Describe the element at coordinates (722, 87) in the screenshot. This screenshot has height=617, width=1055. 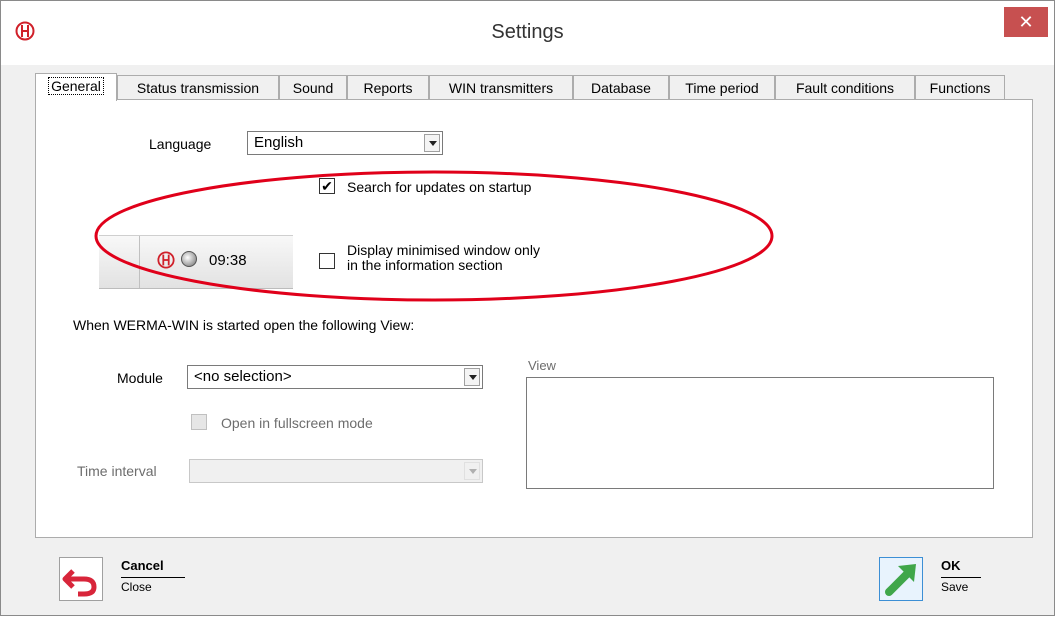
I see `tab-time-period: Time period` at that location.